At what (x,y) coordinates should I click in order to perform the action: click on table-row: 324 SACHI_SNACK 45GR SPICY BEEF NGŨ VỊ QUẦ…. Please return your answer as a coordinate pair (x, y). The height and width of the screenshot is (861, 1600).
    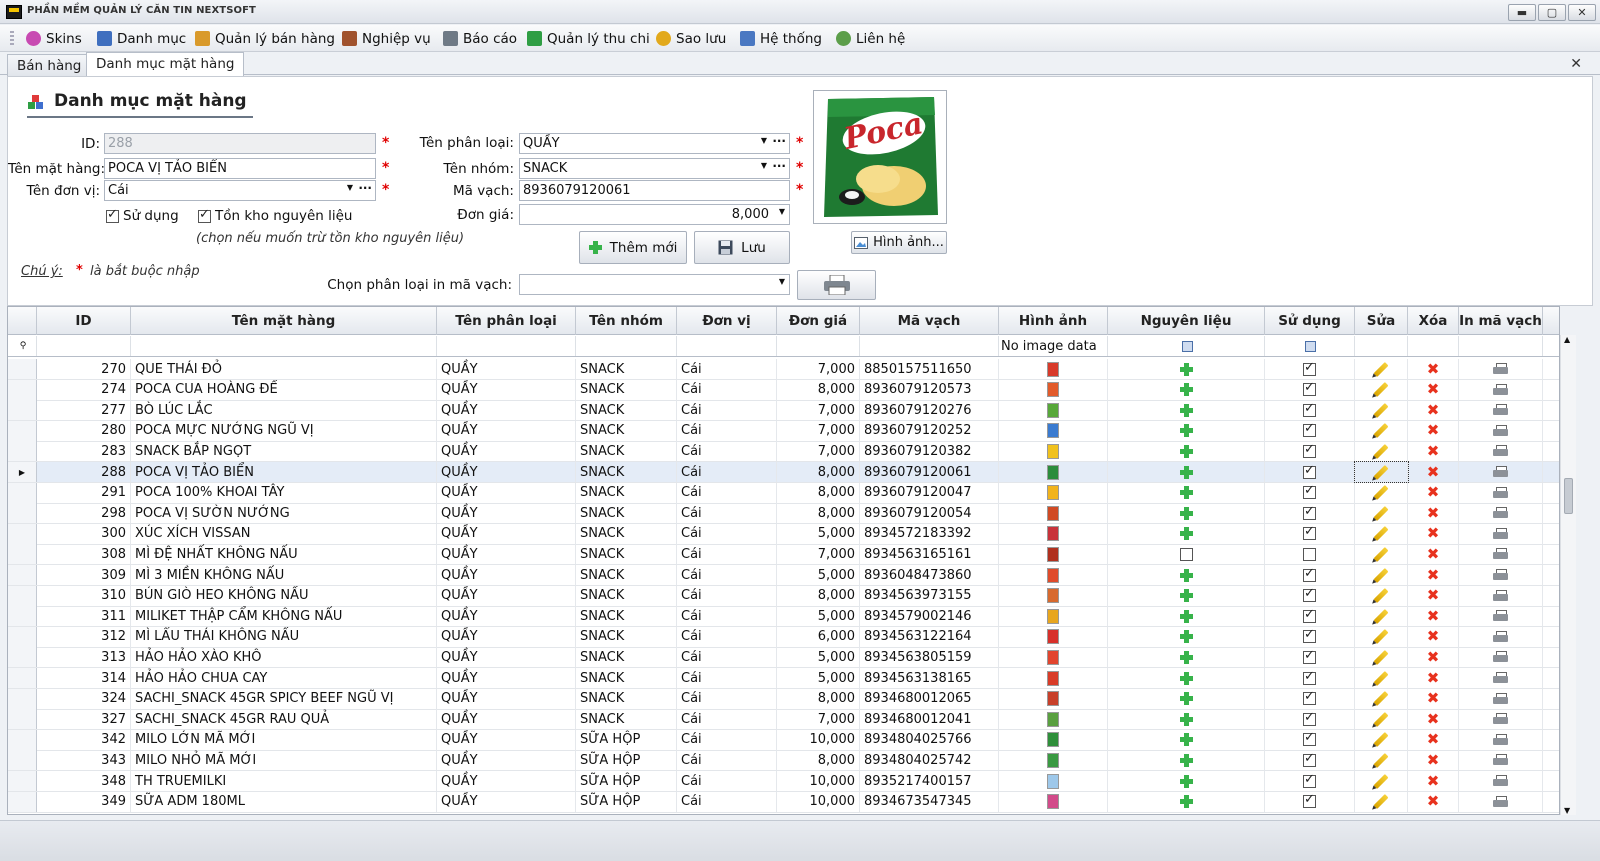
    Looking at the image, I should click on (783, 699).